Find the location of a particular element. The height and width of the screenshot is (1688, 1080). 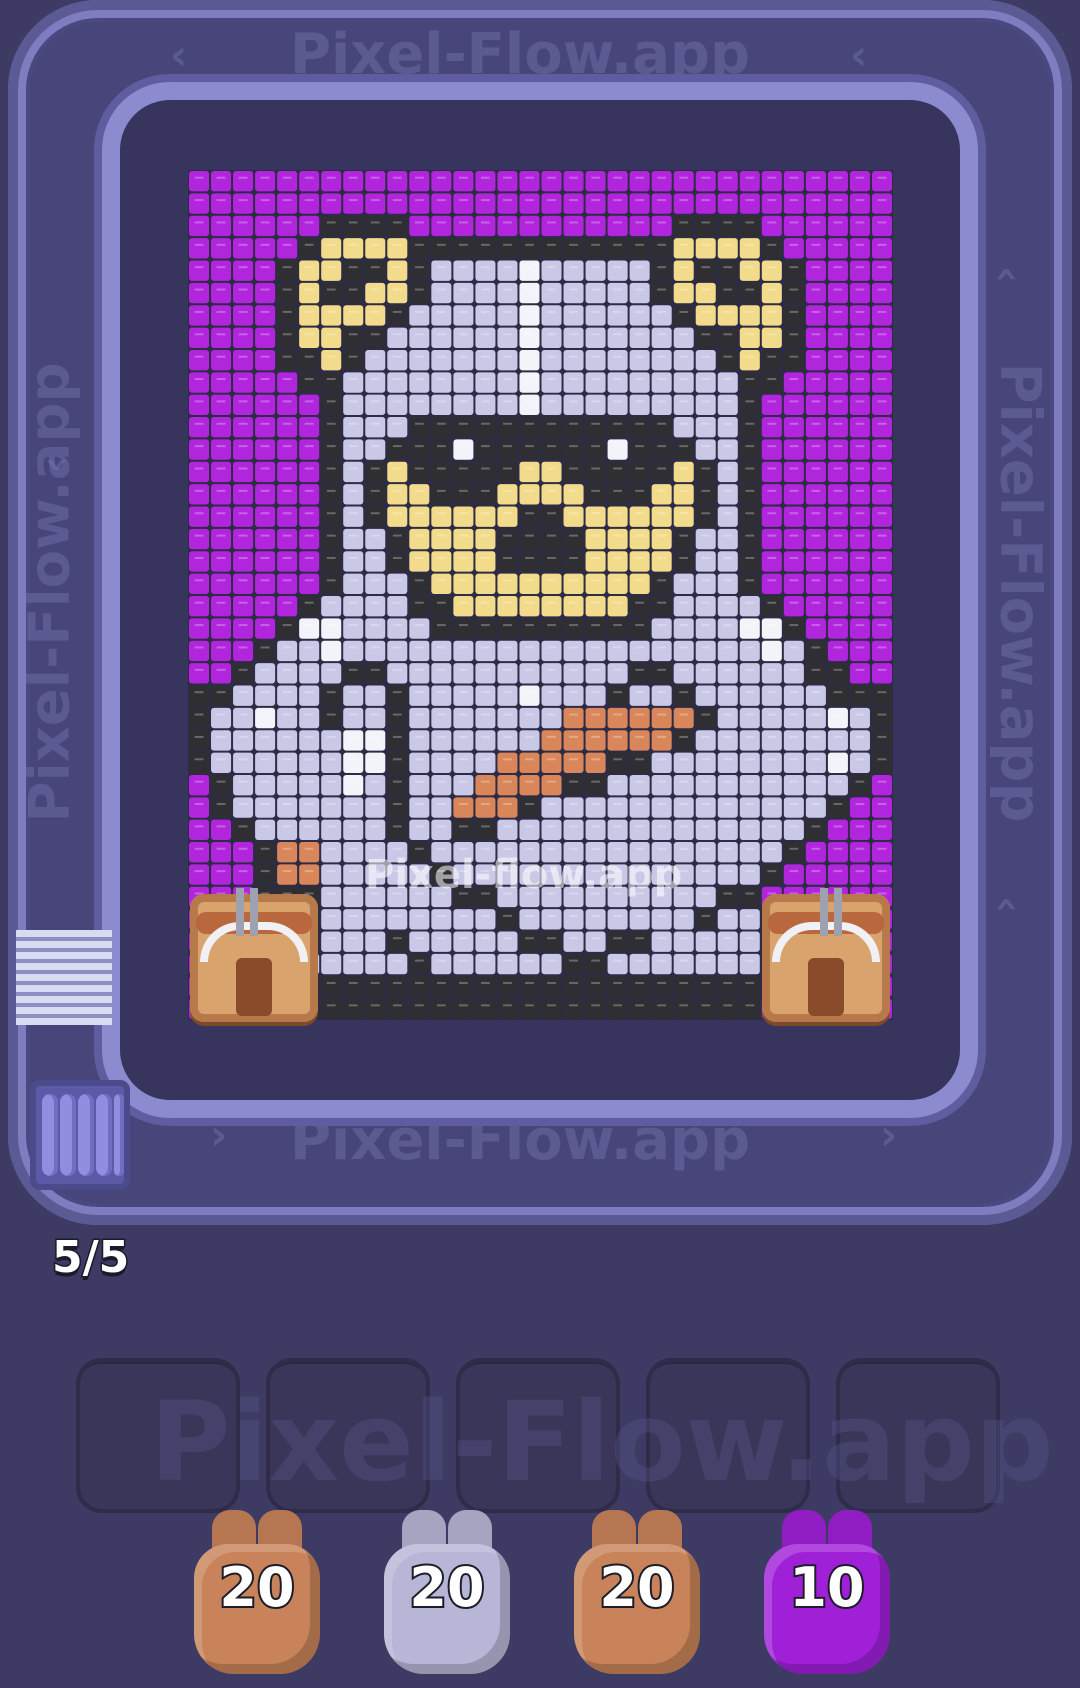

shooter-purple: 10 is located at coordinates (827, 1596).